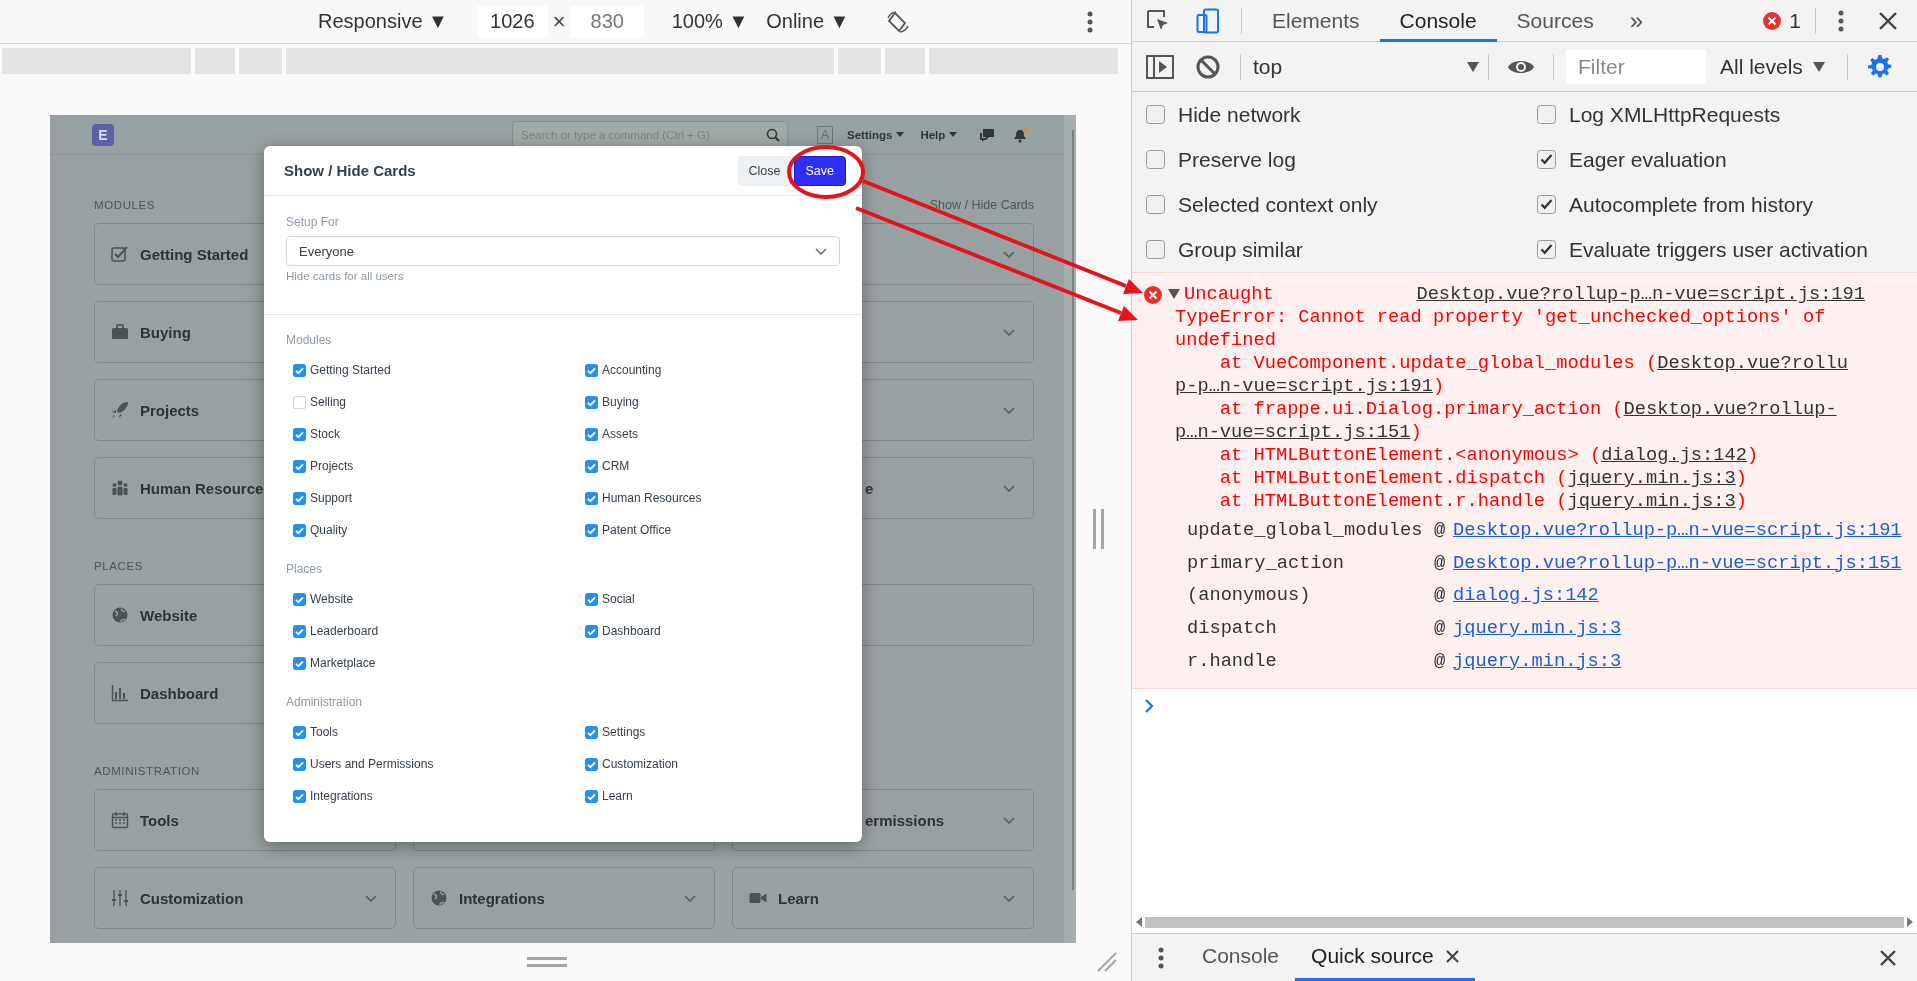 Image resolution: width=1917 pixels, height=981 pixels. Describe the element at coordinates (1772, 20) in the screenshot. I see `error-icon` at that location.